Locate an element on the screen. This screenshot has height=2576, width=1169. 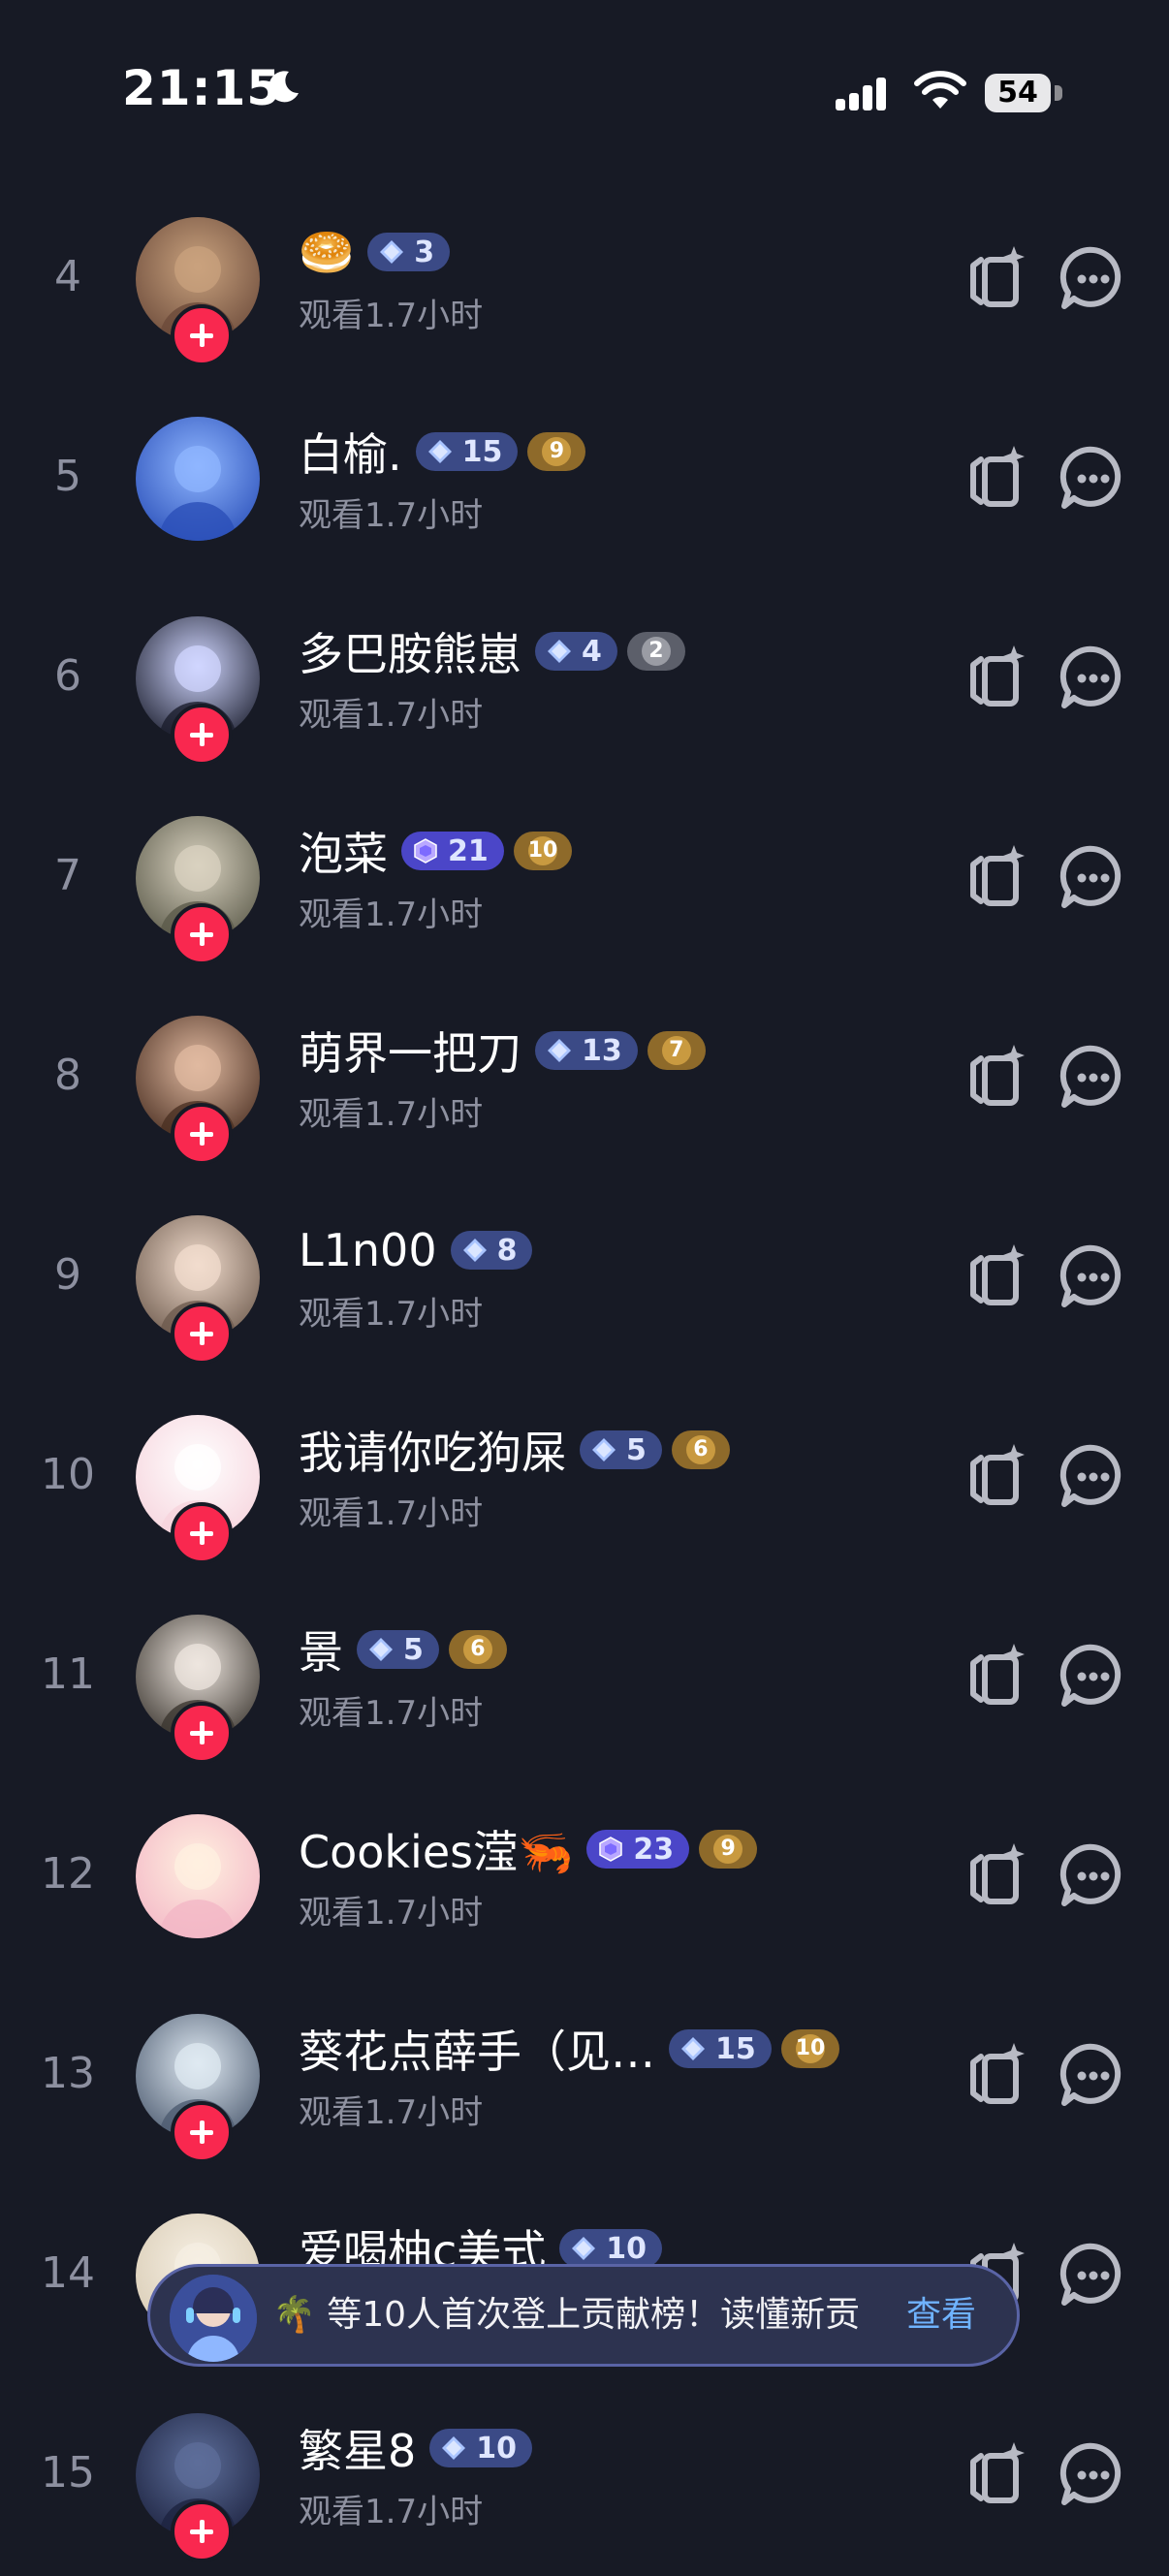
rank-number: 14 is located at coordinates (68, 2273).